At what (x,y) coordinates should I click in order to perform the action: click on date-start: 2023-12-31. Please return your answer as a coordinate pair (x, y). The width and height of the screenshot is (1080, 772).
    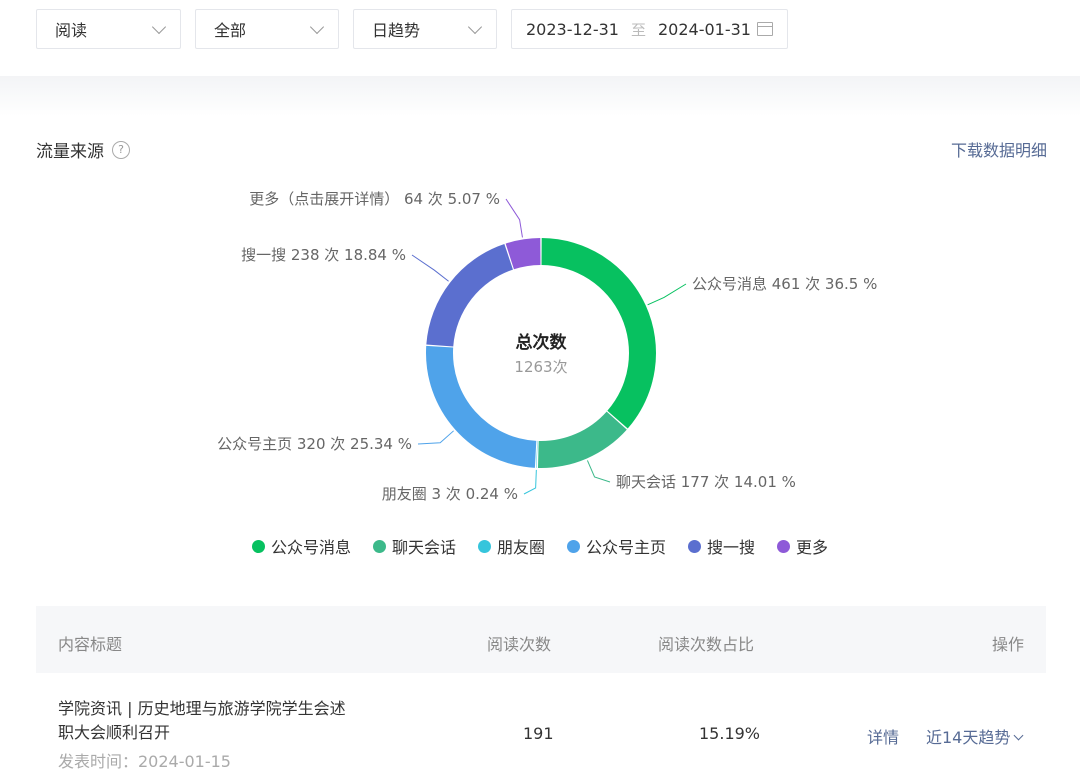
    Looking at the image, I should click on (572, 29).